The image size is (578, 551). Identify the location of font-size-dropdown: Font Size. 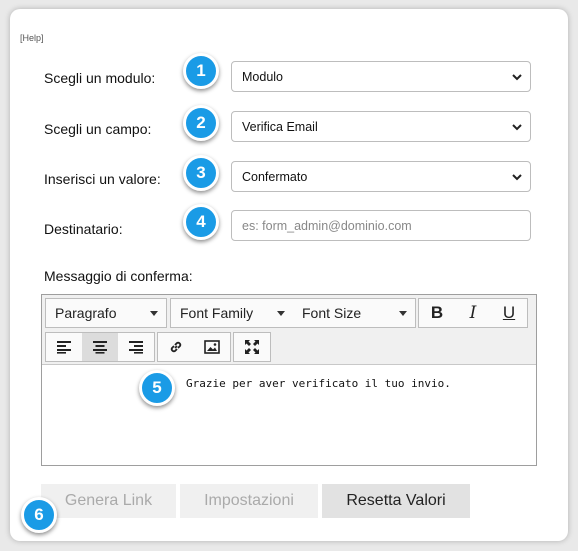
(354, 313).